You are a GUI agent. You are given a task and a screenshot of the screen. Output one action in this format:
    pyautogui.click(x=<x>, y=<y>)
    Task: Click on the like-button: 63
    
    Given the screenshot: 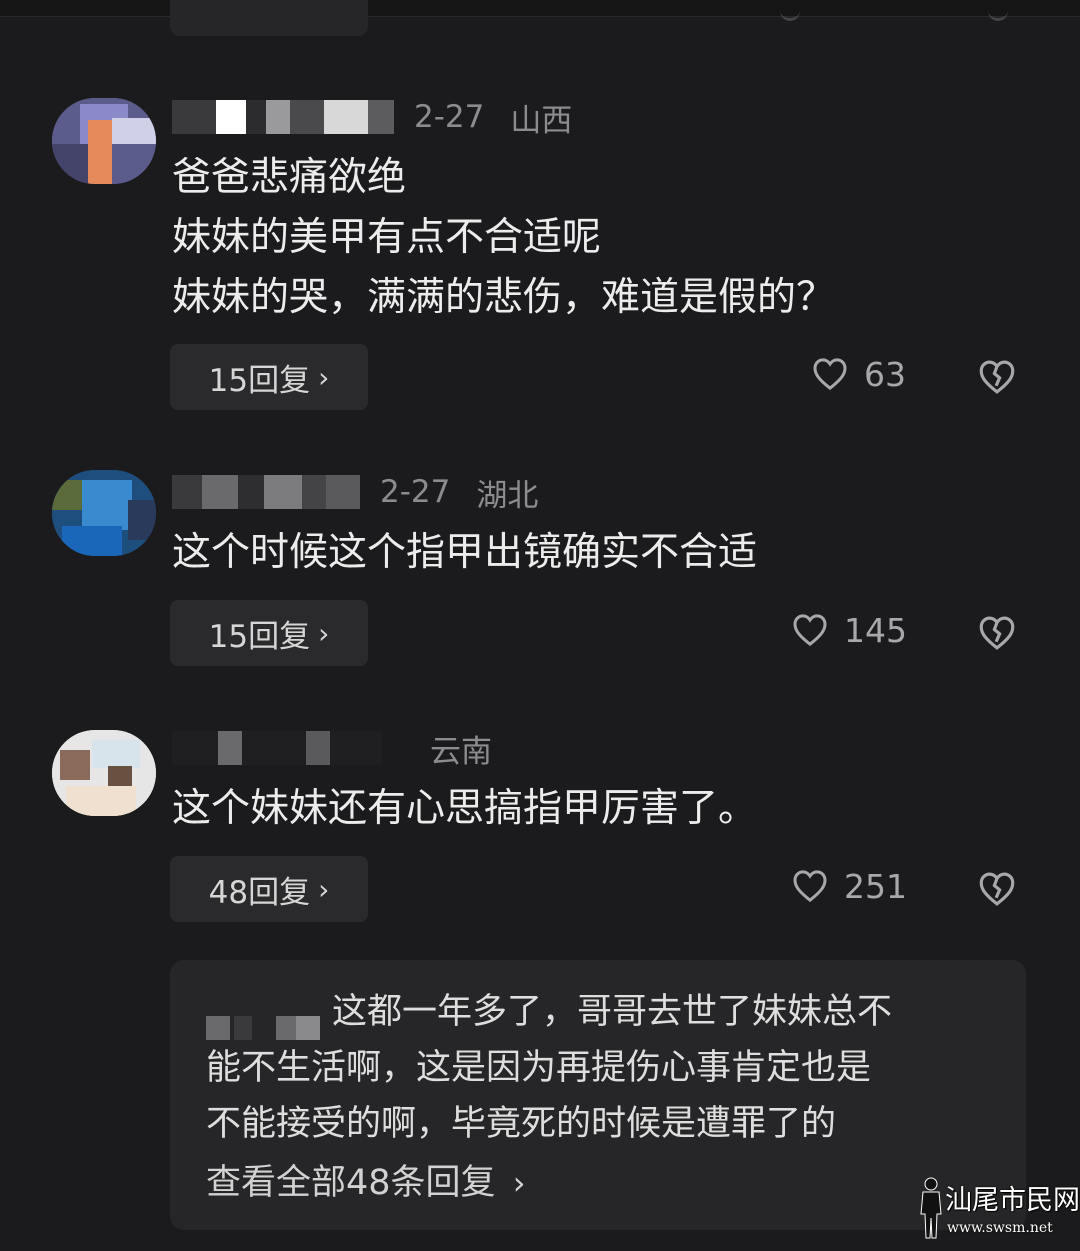 What is the action you would take?
    pyautogui.click(x=858, y=374)
    